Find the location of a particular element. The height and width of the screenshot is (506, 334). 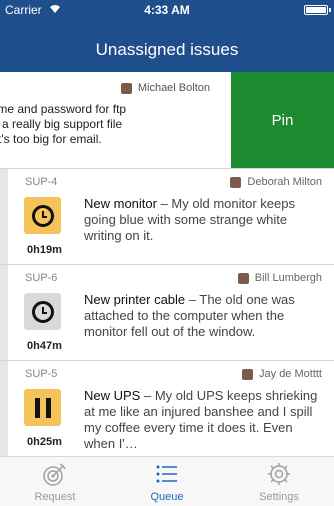

reporter-name: Deborah Milton is located at coordinates (284, 182).